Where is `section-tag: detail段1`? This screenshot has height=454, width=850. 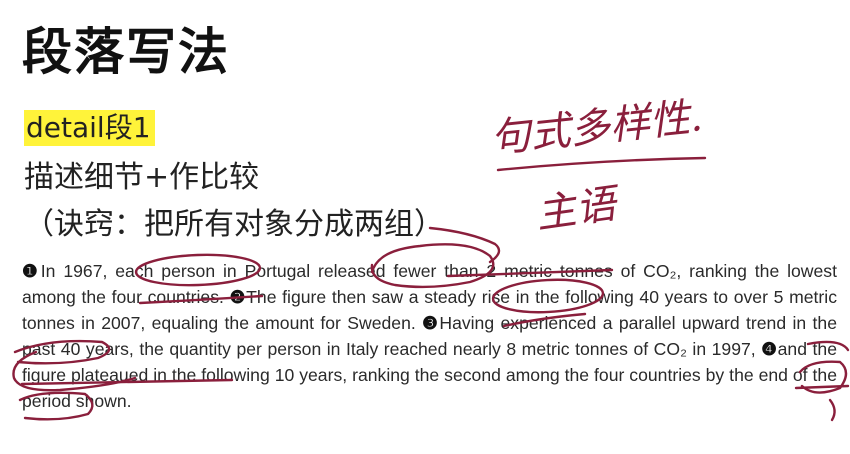 section-tag: detail段1 is located at coordinates (89, 128).